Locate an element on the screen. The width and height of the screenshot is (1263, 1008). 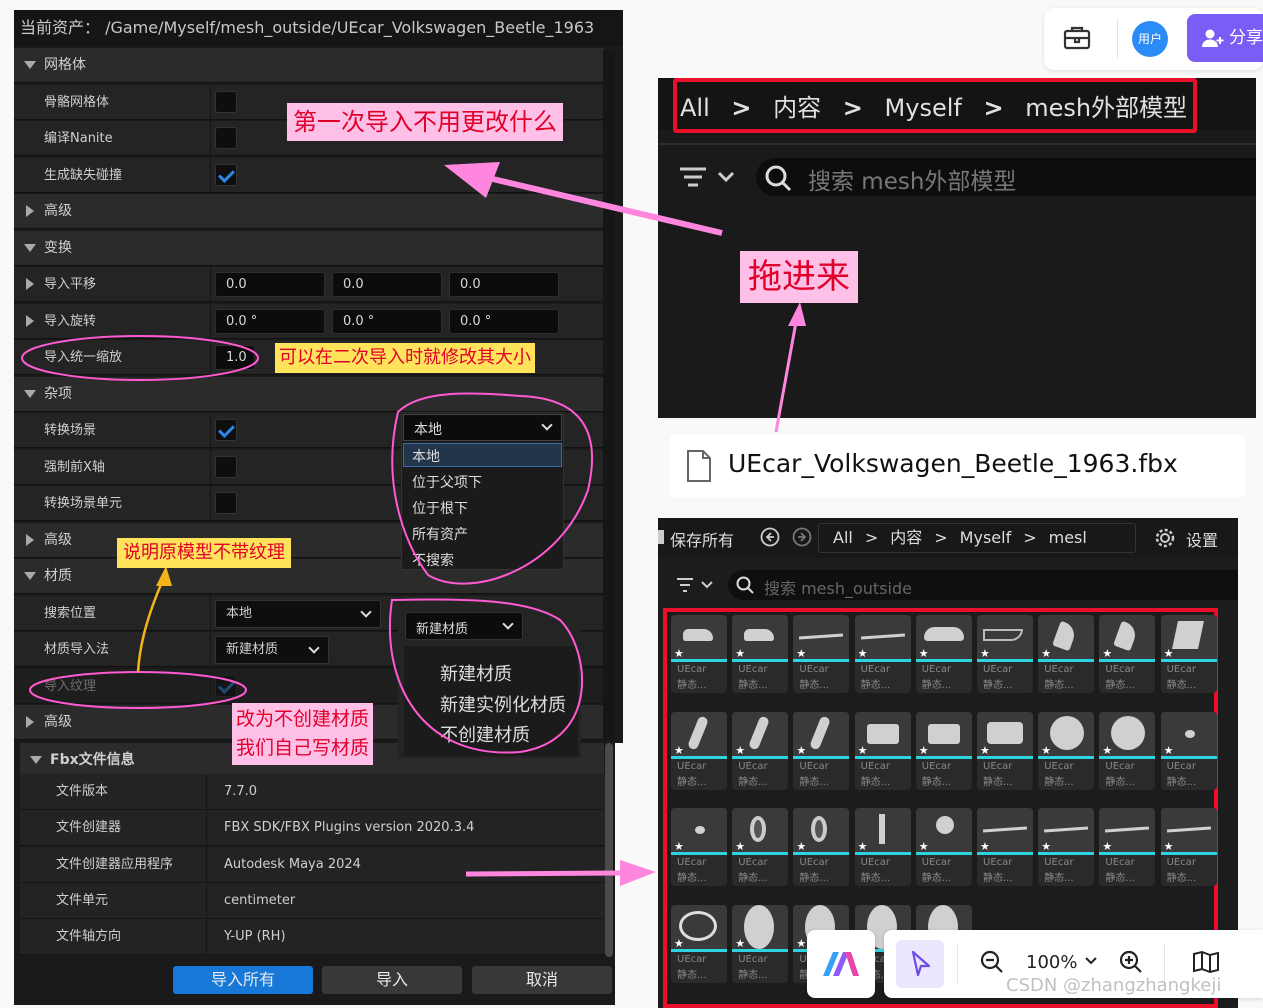
scale-highlight-circle is located at coordinates (140, 358).